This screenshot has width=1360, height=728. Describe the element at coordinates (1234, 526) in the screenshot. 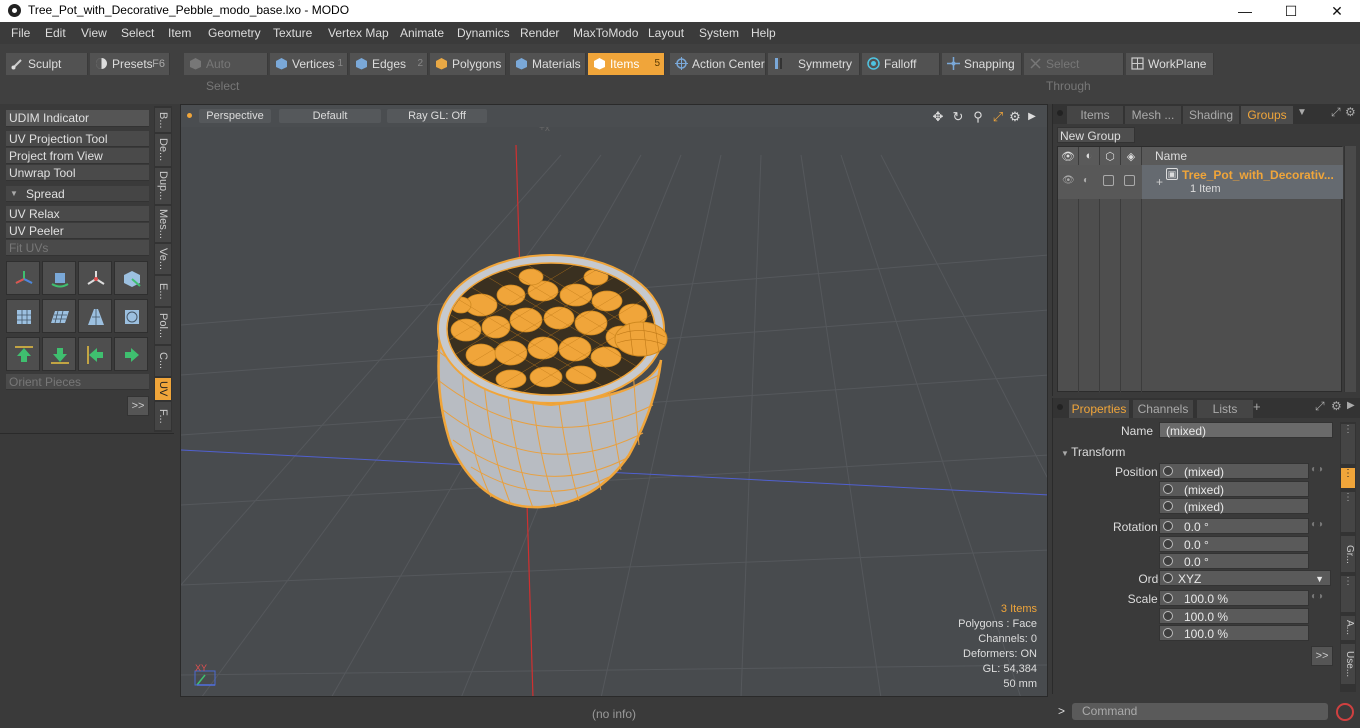

I see `rotation-x-field: 0.0 °` at that location.